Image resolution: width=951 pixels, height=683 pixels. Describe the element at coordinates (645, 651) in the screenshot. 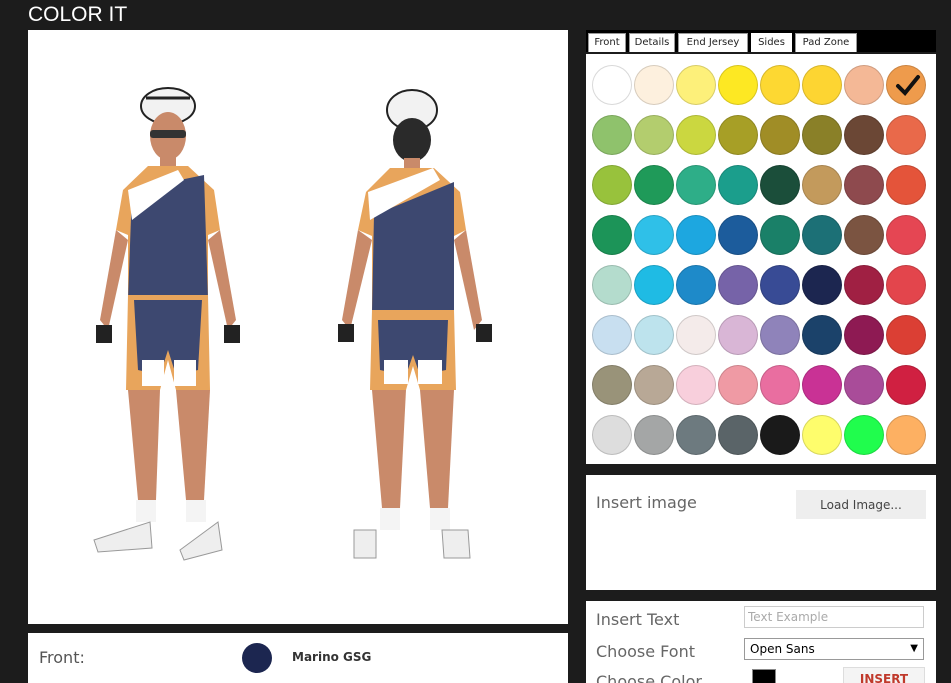

I see `choose-font-label: Choose Font` at that location.